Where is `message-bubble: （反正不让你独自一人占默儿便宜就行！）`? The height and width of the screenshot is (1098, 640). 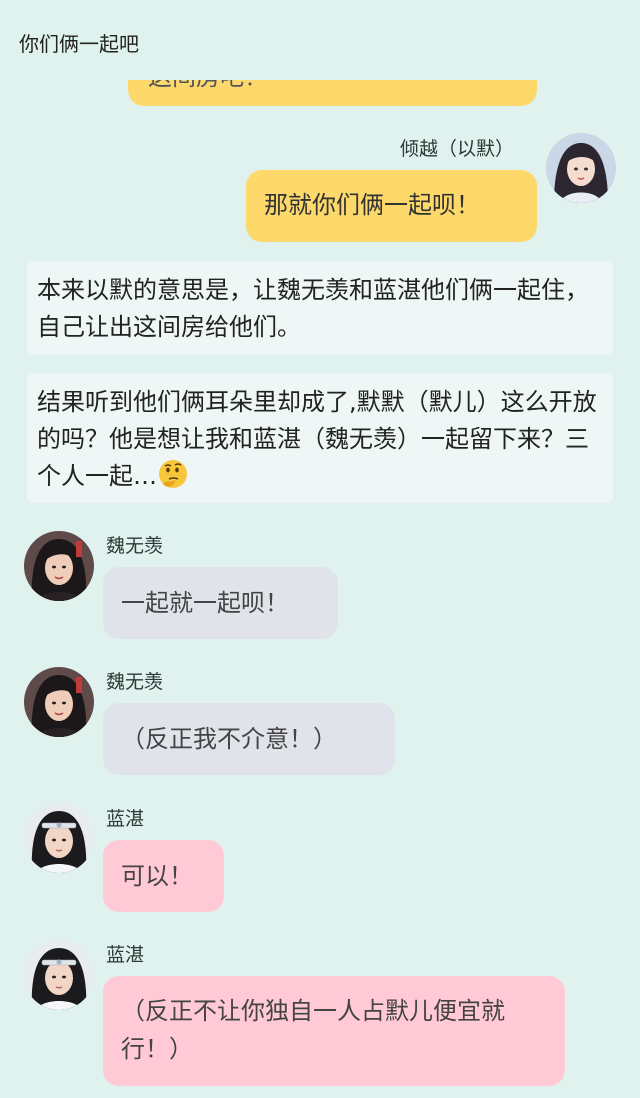 message-bubble: （反正不让你独自一人占默儿便宜就行！） is located at coordinates (334, 1031).